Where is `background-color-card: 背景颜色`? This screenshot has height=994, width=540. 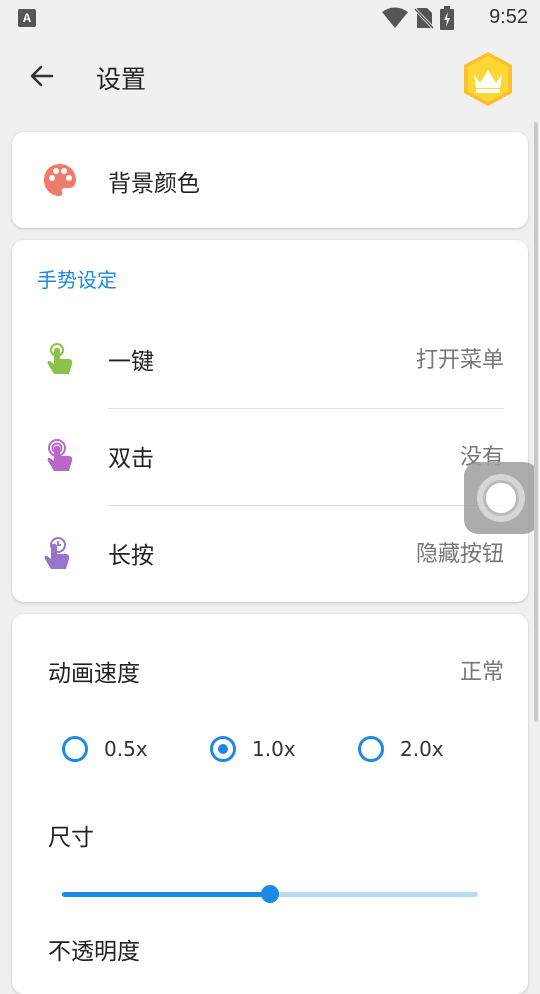
background-color-card: 背景颜色 is located at coordinates (270, 180).